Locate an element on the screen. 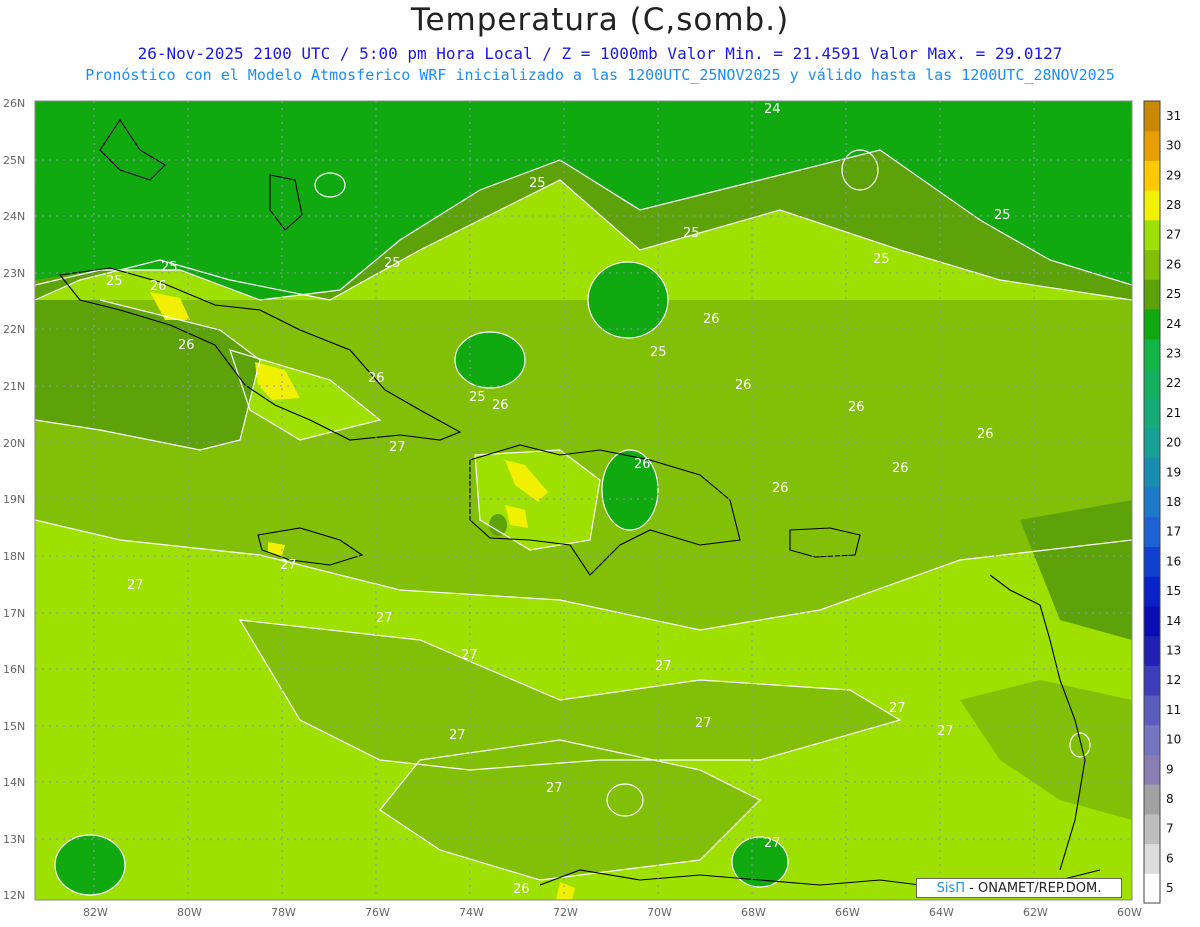 Image resolution: width=1200 pixels, height=927 pixels. lon-label: 74W is located at coordinates (471, 912).